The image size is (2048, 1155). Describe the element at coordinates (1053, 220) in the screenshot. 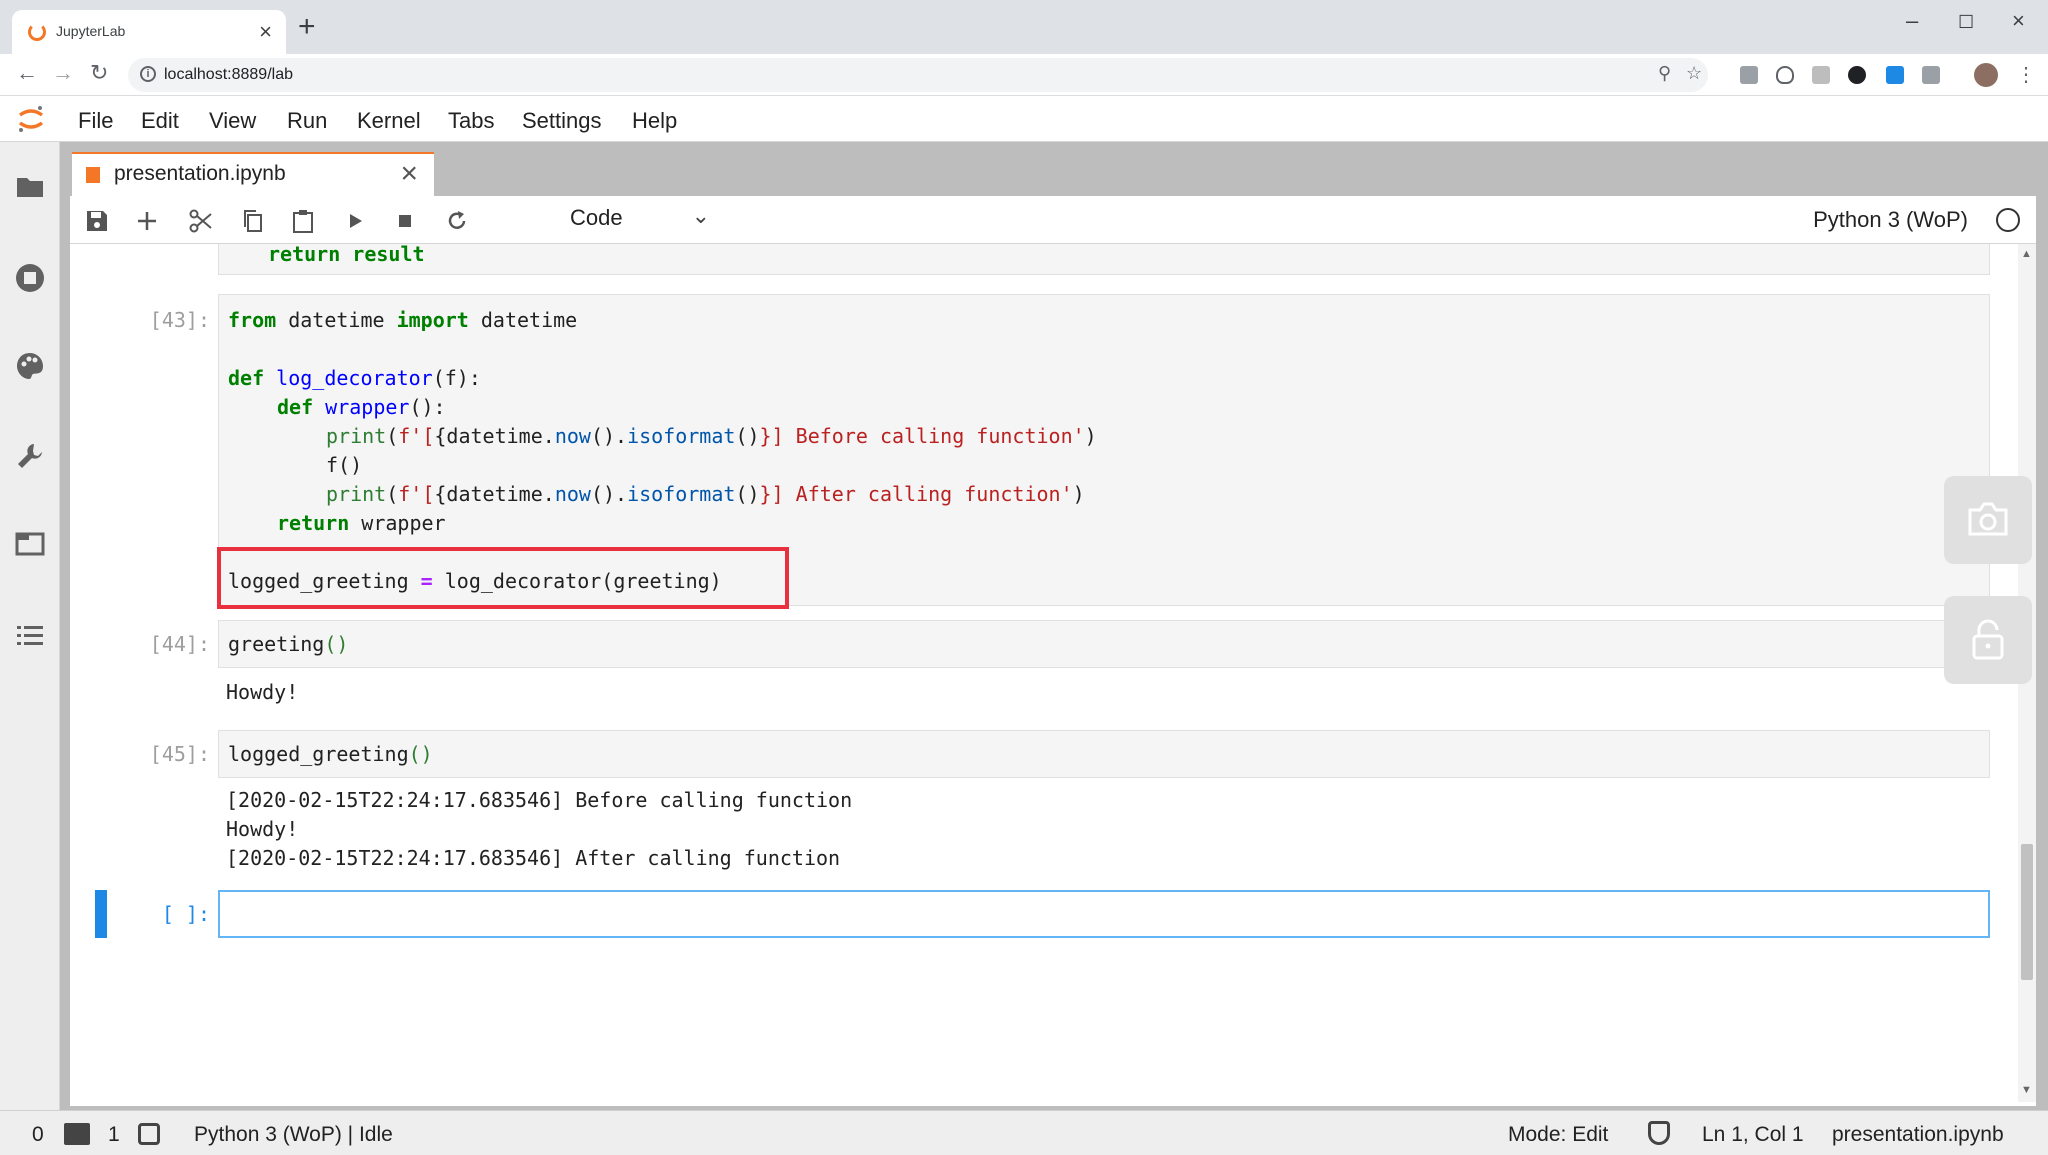

I see `notebook-toolbar: Code ⌄ Python 3 (WoP)` at that location.